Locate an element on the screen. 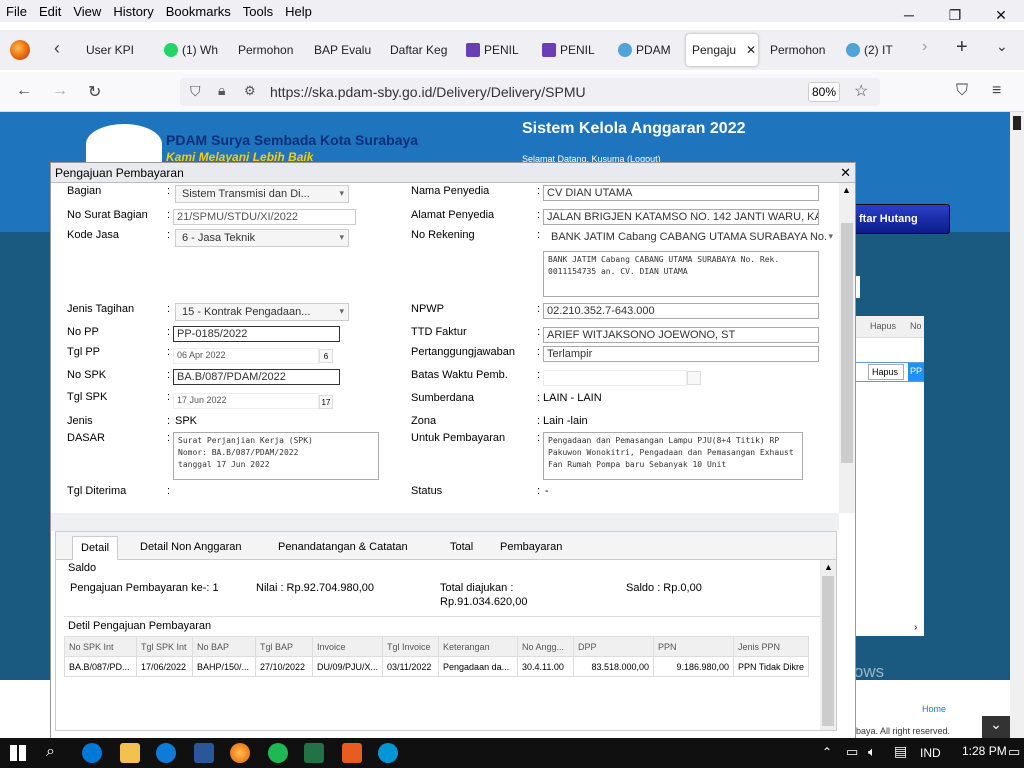  tab-total: Total is located at coordinates (461, 548).